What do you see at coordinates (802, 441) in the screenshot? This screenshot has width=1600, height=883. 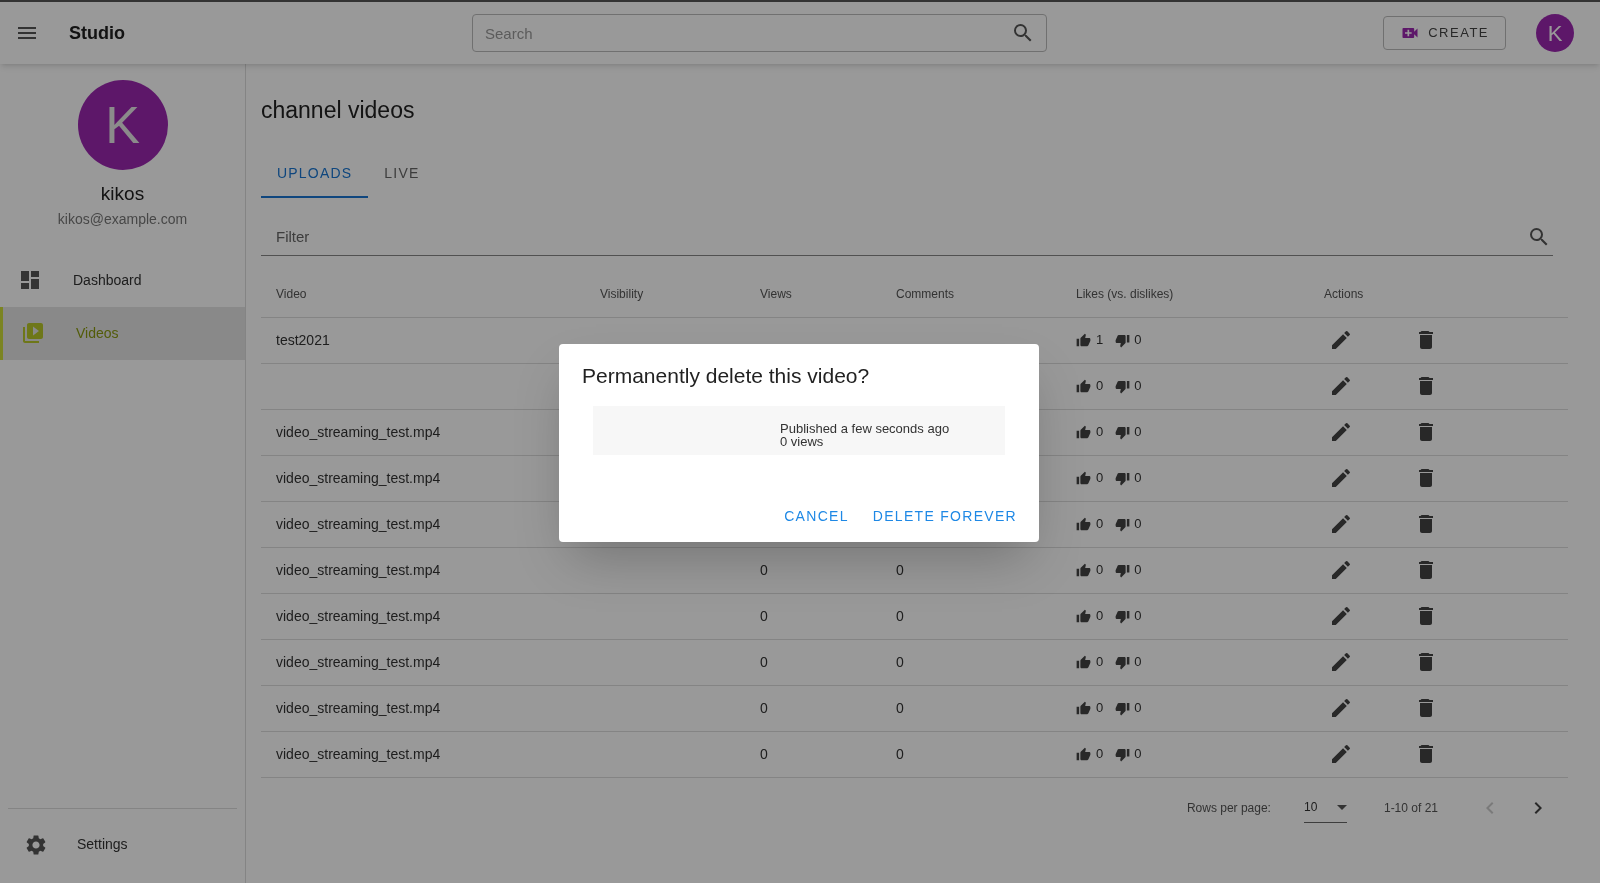 I see `views-text: 0 views` at bounding box center [802, 441].